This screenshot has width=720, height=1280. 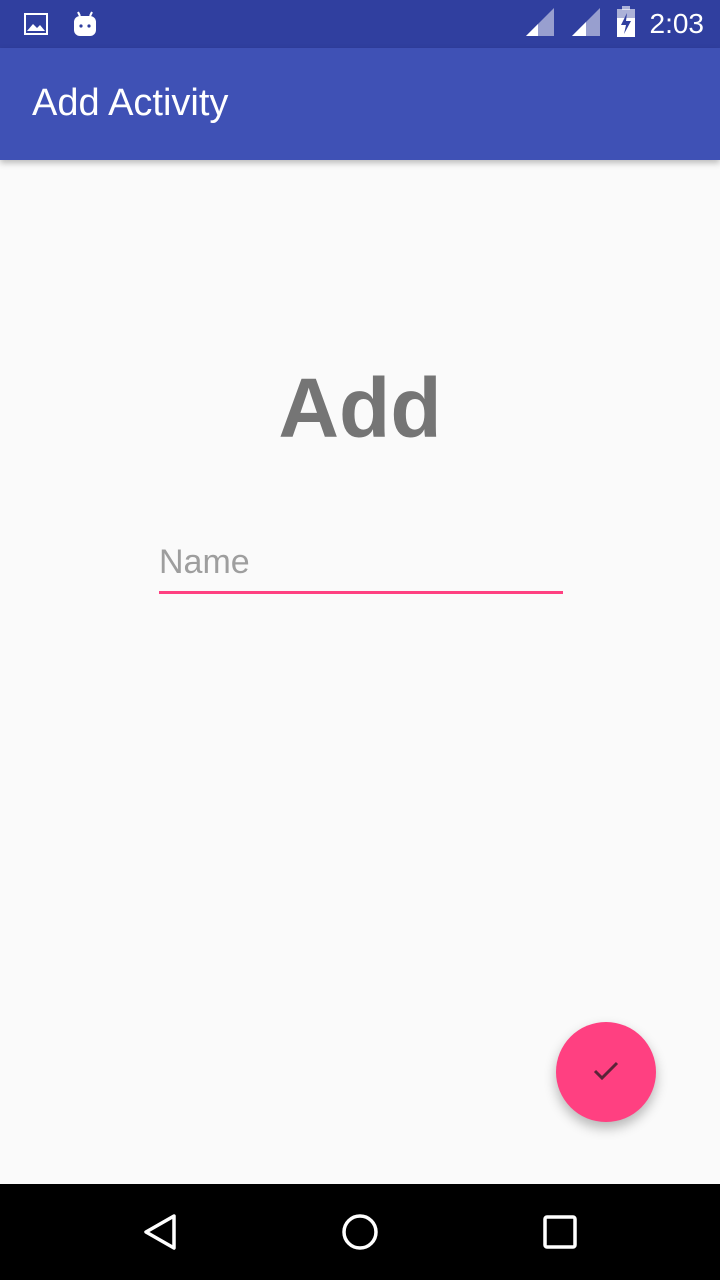 What do you see at coordinates (360, 104) in the screenshot?
I see `app-bar: Add Activity` at bounding box center [360, 104].